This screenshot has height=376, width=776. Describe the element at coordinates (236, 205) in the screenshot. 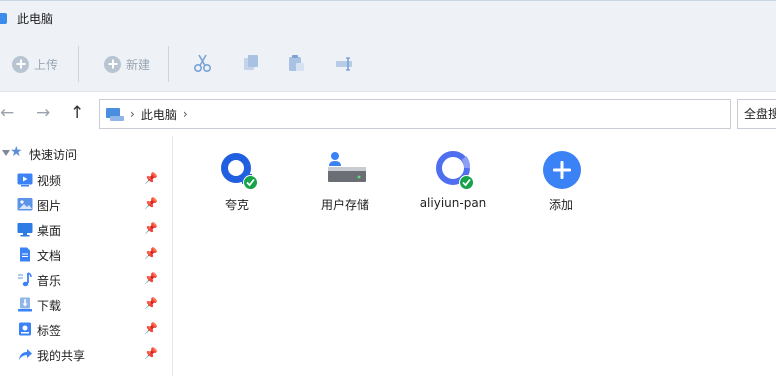

I see `drive-label: 夸克` at that location.